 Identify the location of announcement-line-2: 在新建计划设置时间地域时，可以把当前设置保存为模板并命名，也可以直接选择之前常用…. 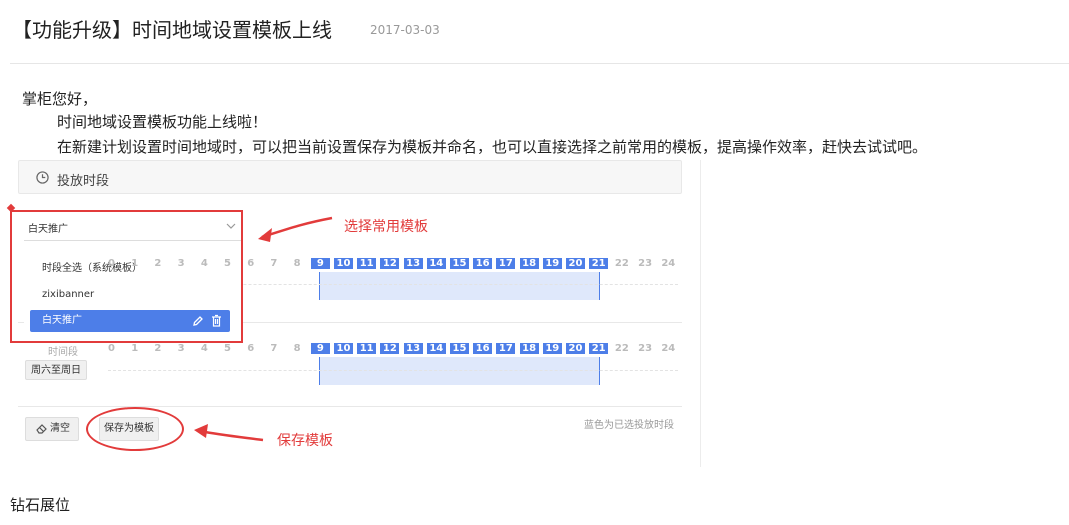
(492, 147).